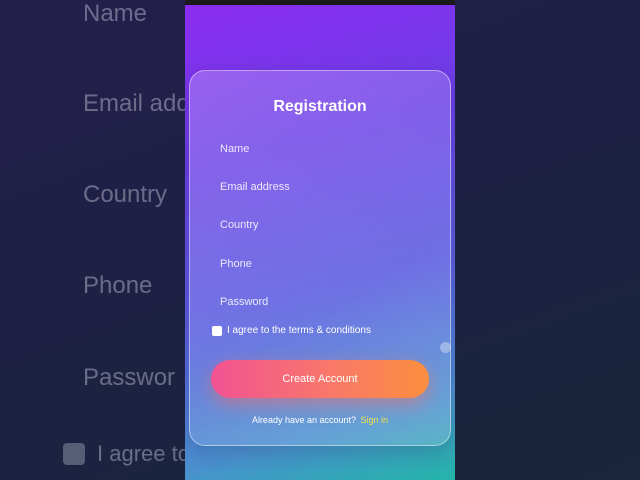 The width and height of the screenshot is (640, 480). What do you see at coordinates (118, 285) in the screenshot?
I see `background-label-phone: Phone` at bounding box center [118, 285].